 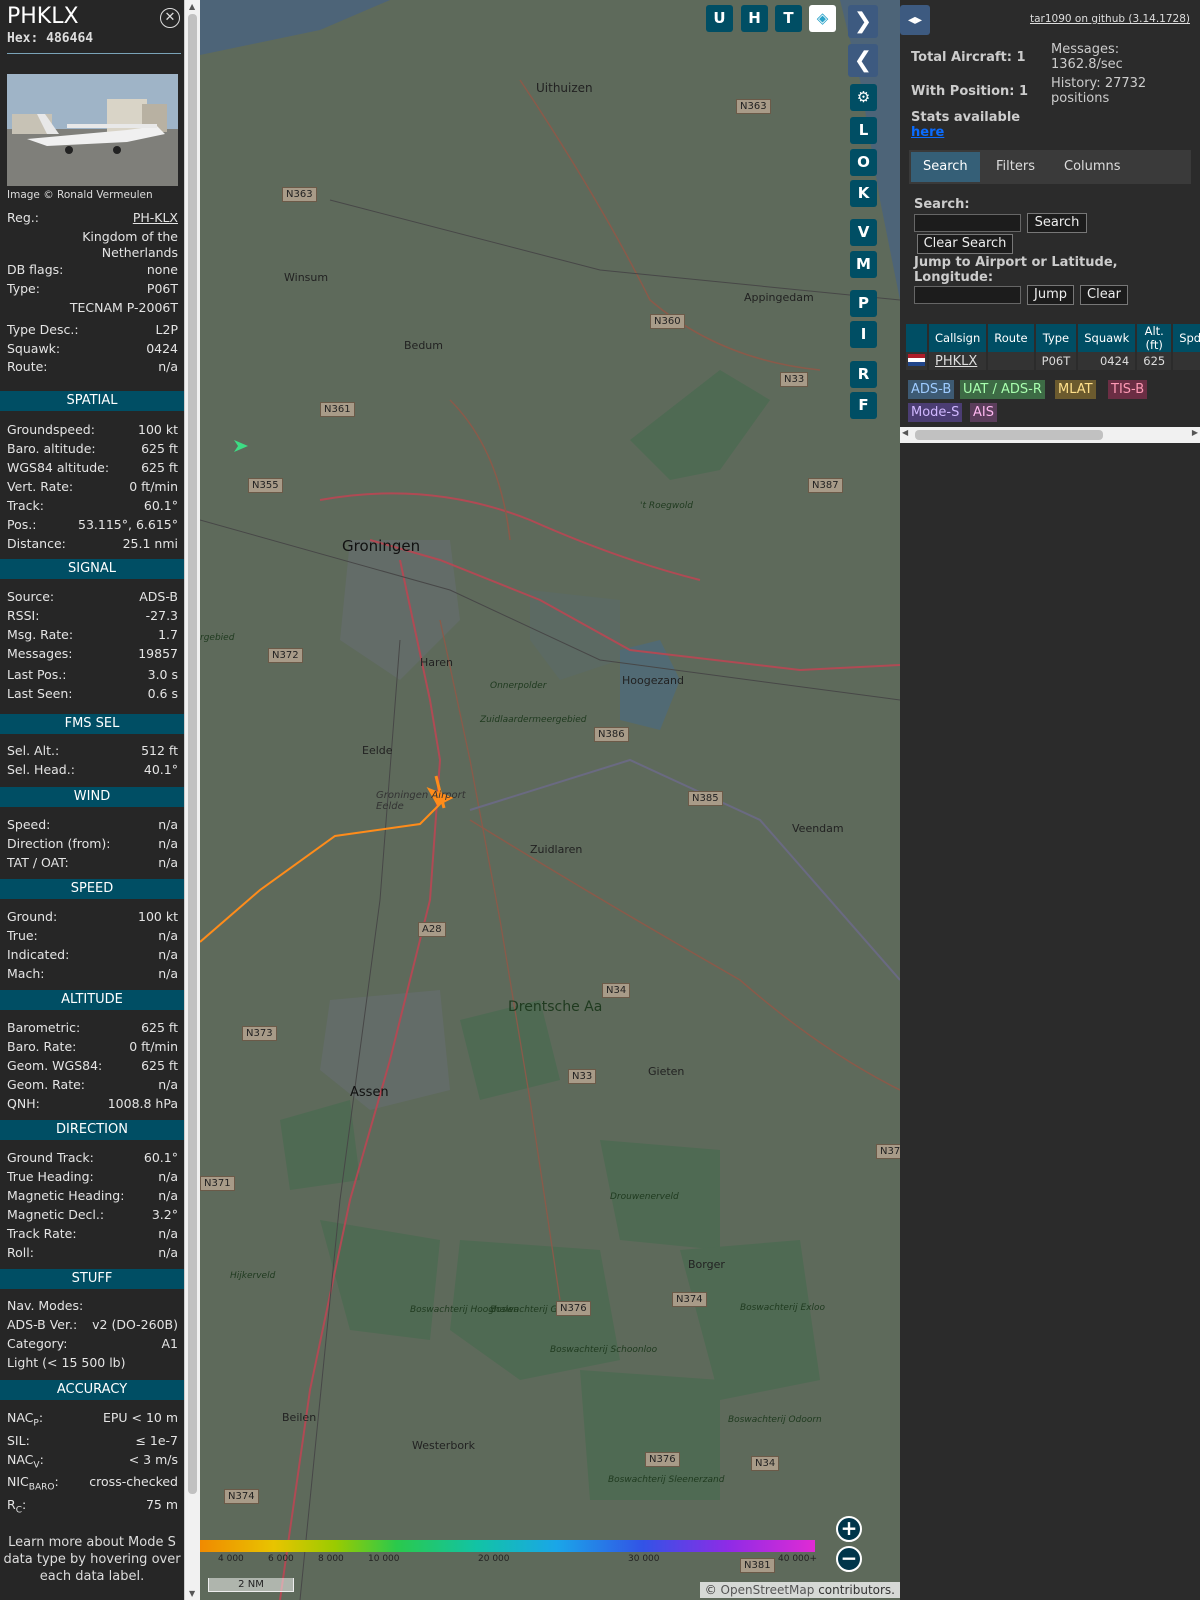 What do you see at coordinates (92, 1506) in the screenshot?
I see `rc-row: RC: 75 m` at bounding box center [92, 1506].